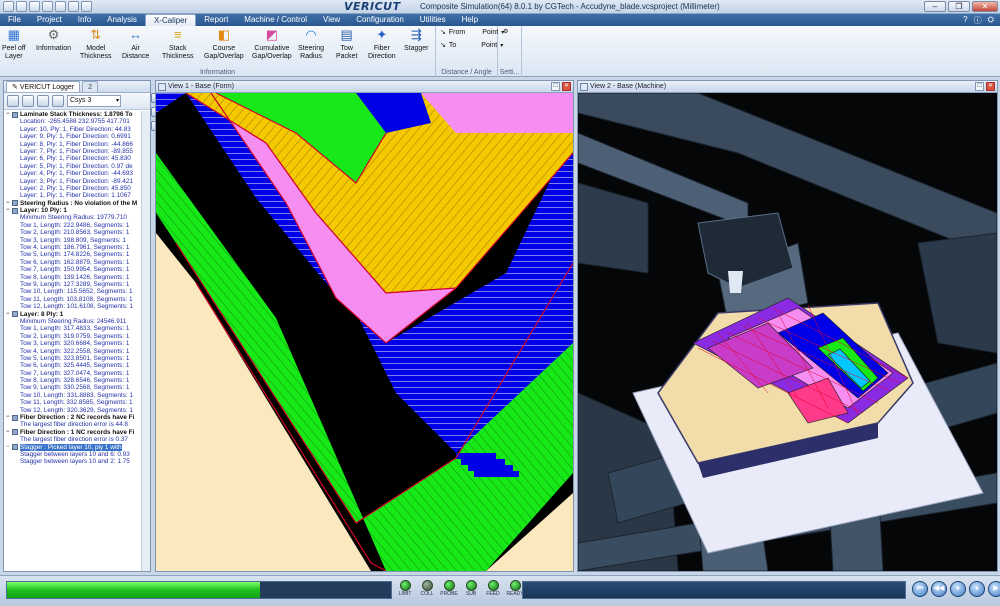  Describe the element at coordinates (979, 86) in the screenshot. I see `view-maximize-button: □` at that location.